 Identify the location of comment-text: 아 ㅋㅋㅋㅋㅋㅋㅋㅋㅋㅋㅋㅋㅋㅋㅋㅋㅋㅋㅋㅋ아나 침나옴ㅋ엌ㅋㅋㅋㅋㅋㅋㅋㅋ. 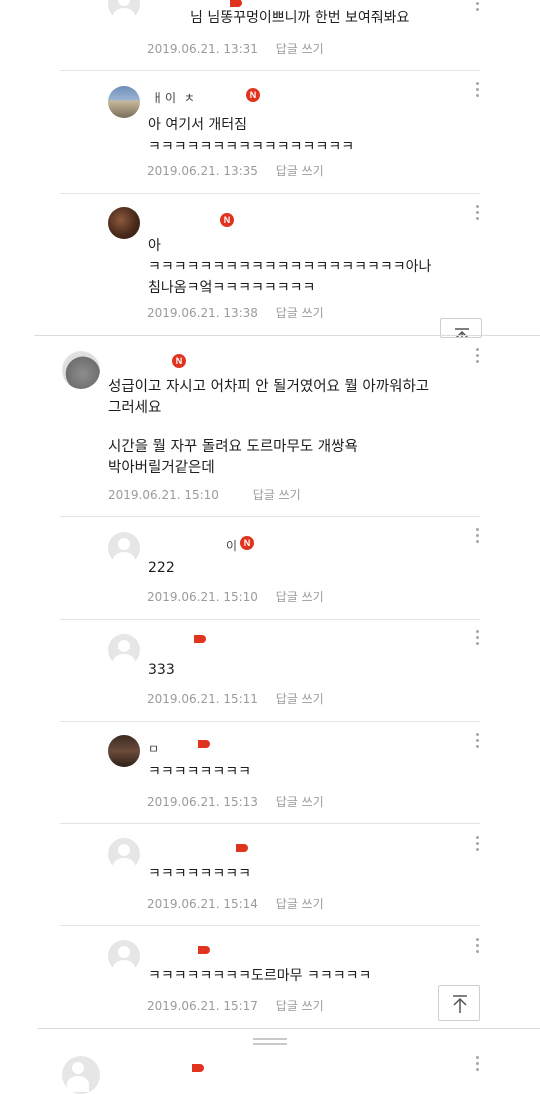
(290, 267).